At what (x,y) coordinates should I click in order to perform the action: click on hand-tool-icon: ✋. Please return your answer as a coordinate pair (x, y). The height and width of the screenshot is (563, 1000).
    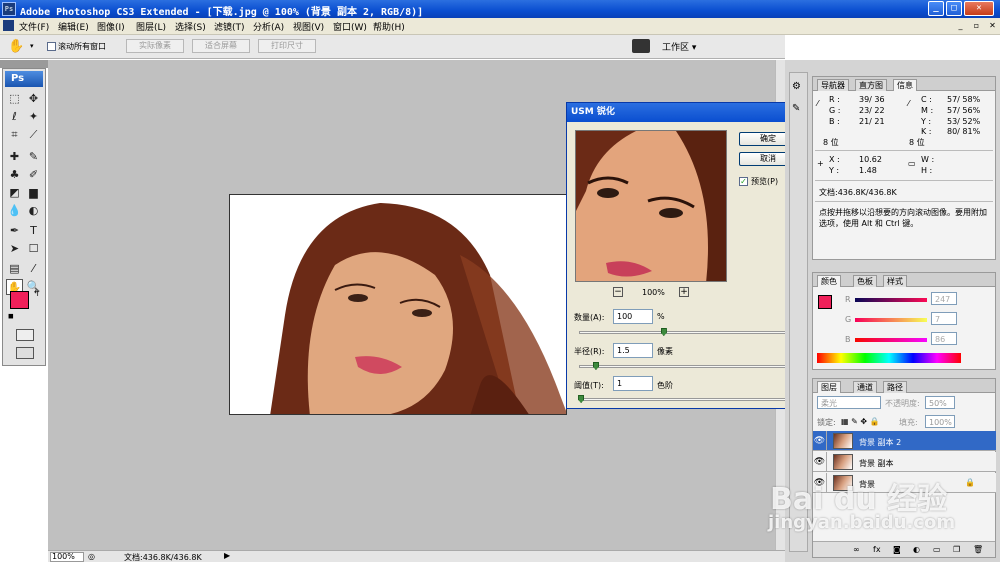
    Looking at the image, I should click on (16, 46).